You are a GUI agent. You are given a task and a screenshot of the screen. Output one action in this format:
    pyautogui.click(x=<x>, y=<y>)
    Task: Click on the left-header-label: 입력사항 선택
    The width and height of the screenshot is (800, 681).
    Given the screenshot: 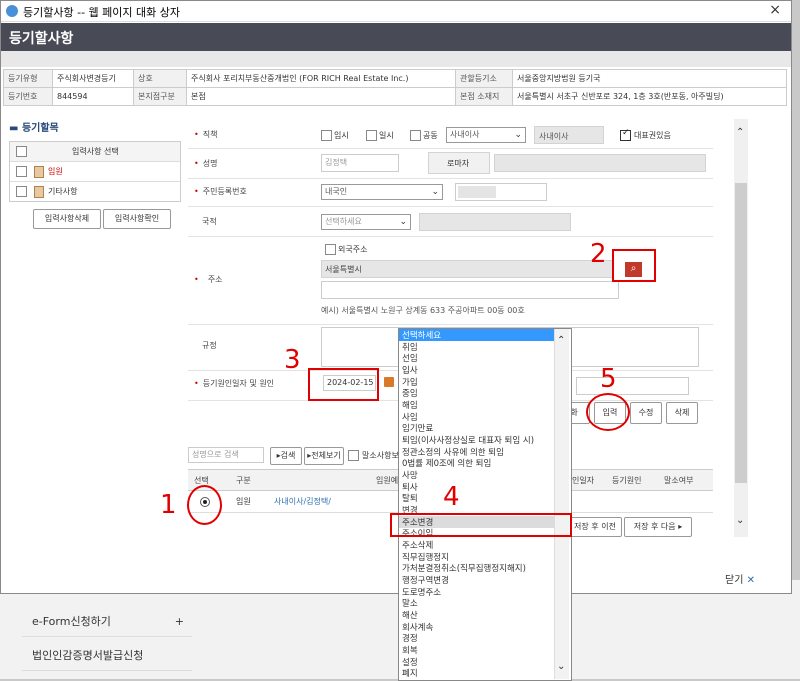 What is the action you would take?
    pyautogui.click(x=95, y=151)
    